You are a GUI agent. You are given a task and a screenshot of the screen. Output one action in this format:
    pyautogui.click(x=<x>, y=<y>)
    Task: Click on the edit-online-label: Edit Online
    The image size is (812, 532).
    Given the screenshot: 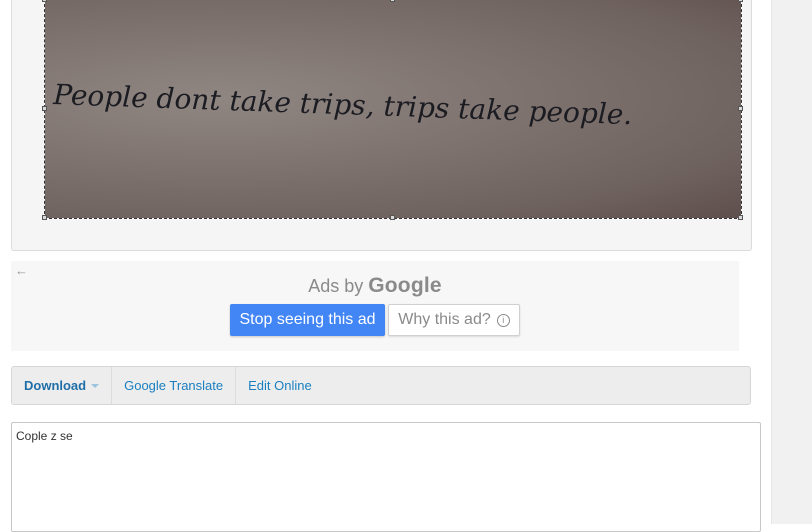 What is the action you would take?
    pyautogui.click(x=280, y=385)
    